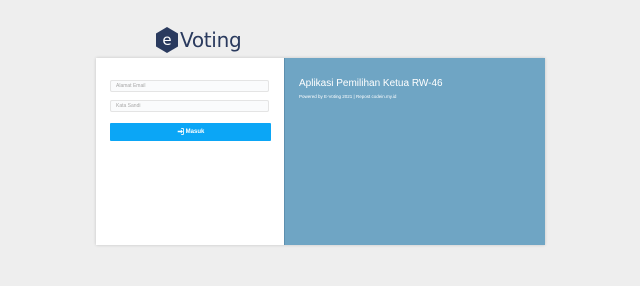 Image resolution: width=640 pixels, height=286 pixels. Describe the element at coordinates (189, 106) in the screenshot. I see `password-input` at that location.